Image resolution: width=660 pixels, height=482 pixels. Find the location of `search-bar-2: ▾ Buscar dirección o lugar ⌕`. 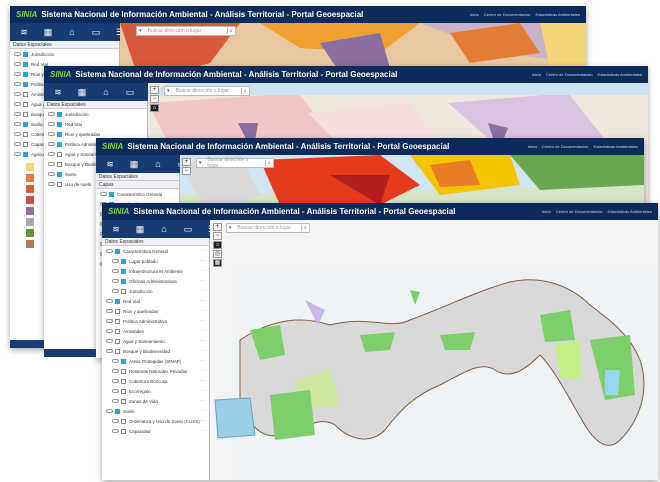

search-bar-2: ▾ Buscar dirección o lugar ⌕ is located at coordinates (207, 91).